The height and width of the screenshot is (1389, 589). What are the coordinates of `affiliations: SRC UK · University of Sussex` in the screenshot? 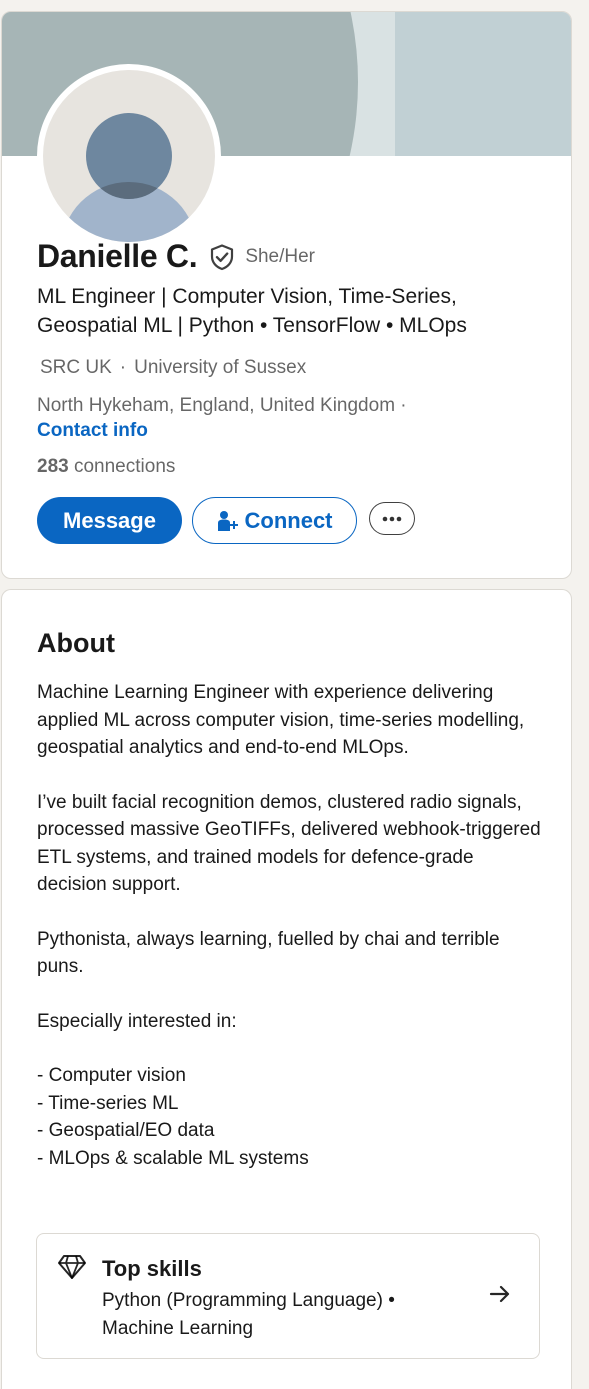 It's located at (173, 368).